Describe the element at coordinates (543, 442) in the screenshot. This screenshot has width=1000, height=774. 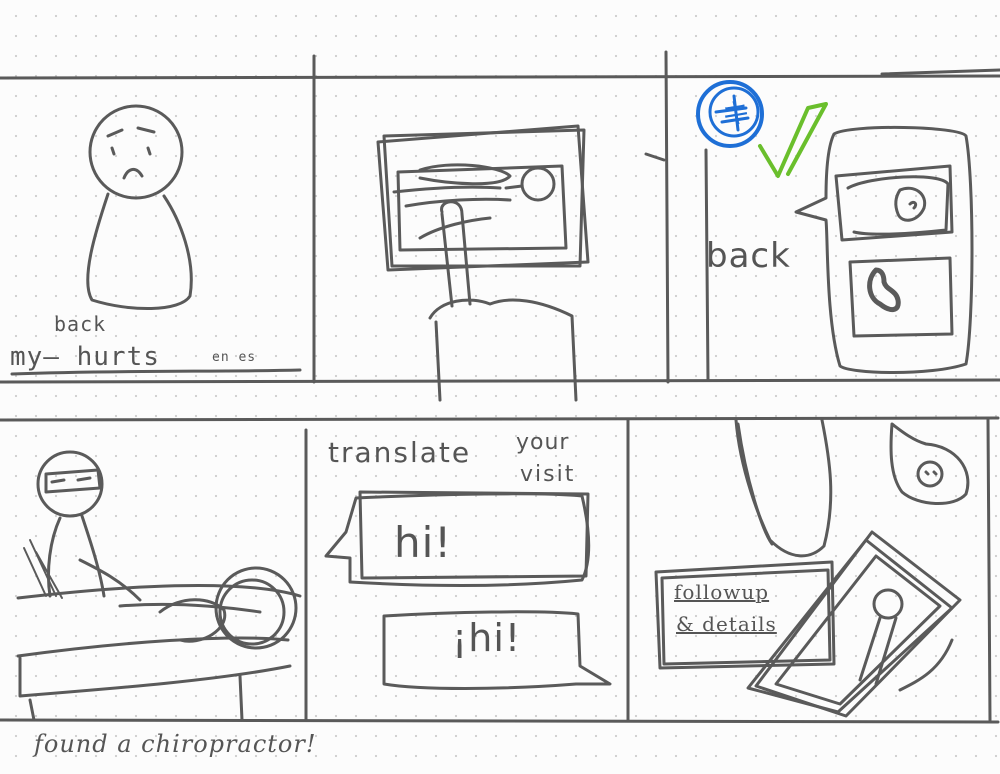
I see `panel5-title-line2a: your` at that location.